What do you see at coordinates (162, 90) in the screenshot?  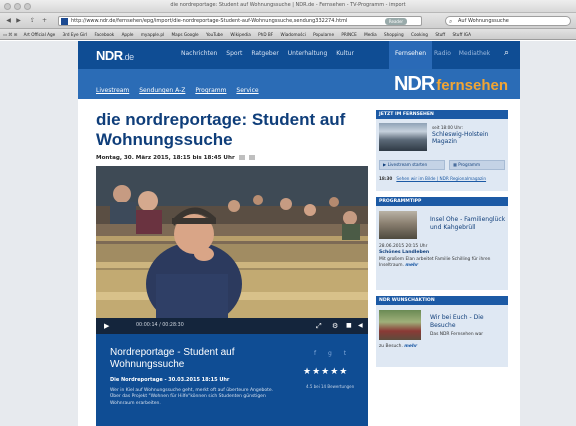 I see `sub-nav-sendungen: Sendungen A-Z` at bounding box center [162, 90].